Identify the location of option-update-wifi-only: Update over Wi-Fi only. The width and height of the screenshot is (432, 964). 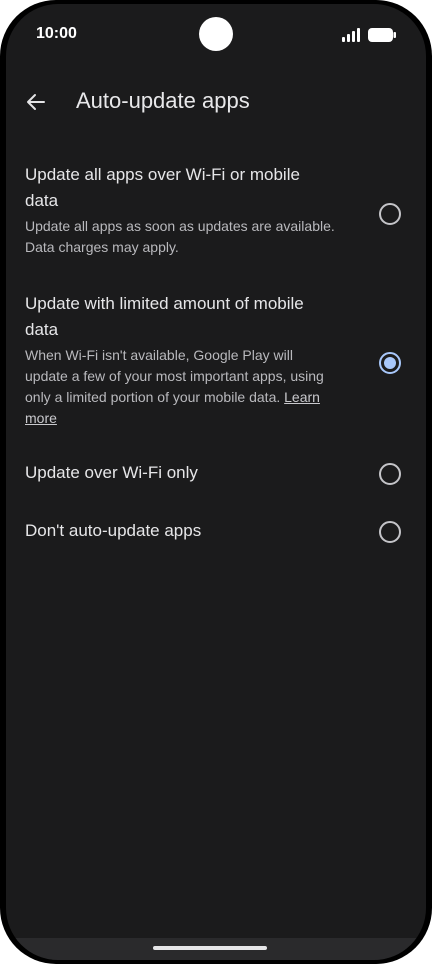
(216, 477).